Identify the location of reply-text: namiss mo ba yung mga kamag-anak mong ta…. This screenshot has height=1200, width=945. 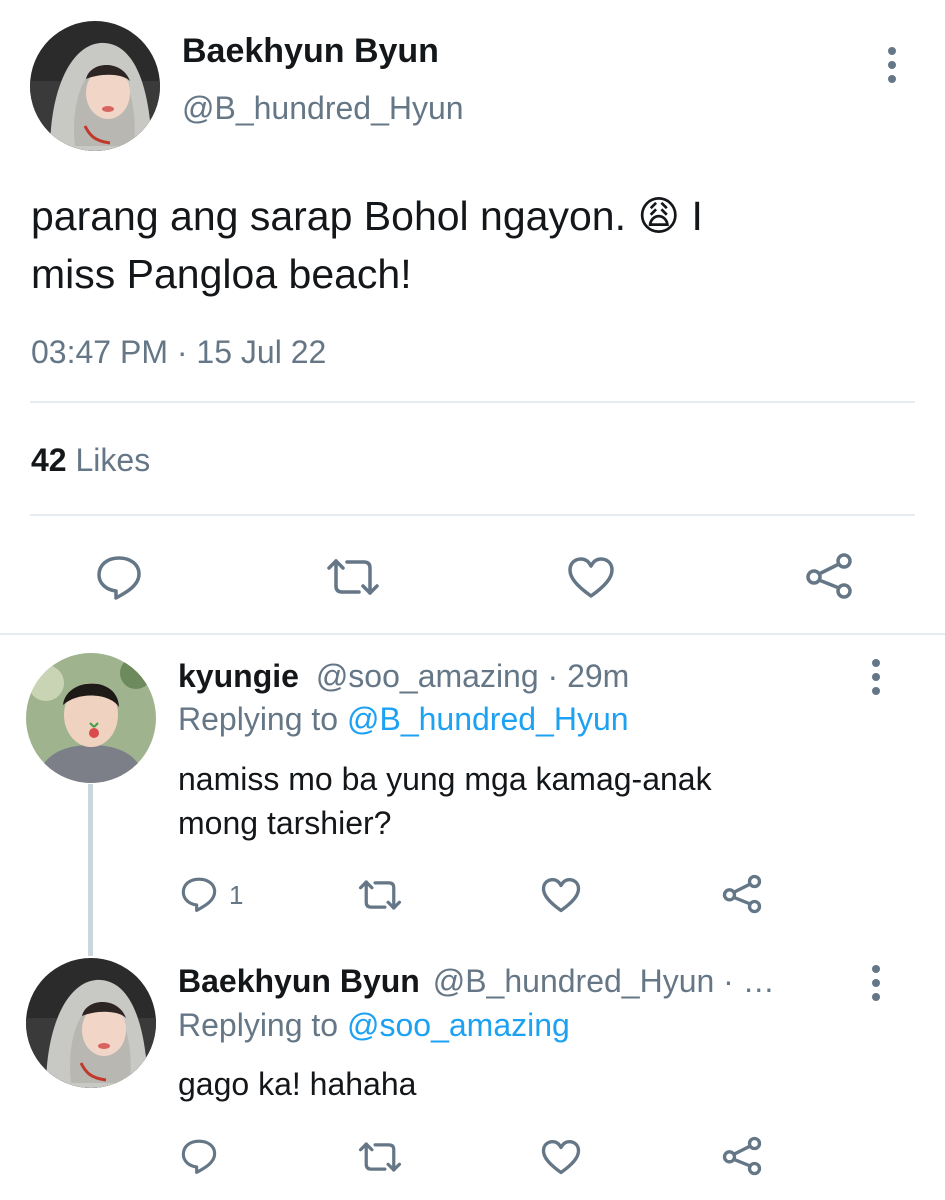
(445, 801).